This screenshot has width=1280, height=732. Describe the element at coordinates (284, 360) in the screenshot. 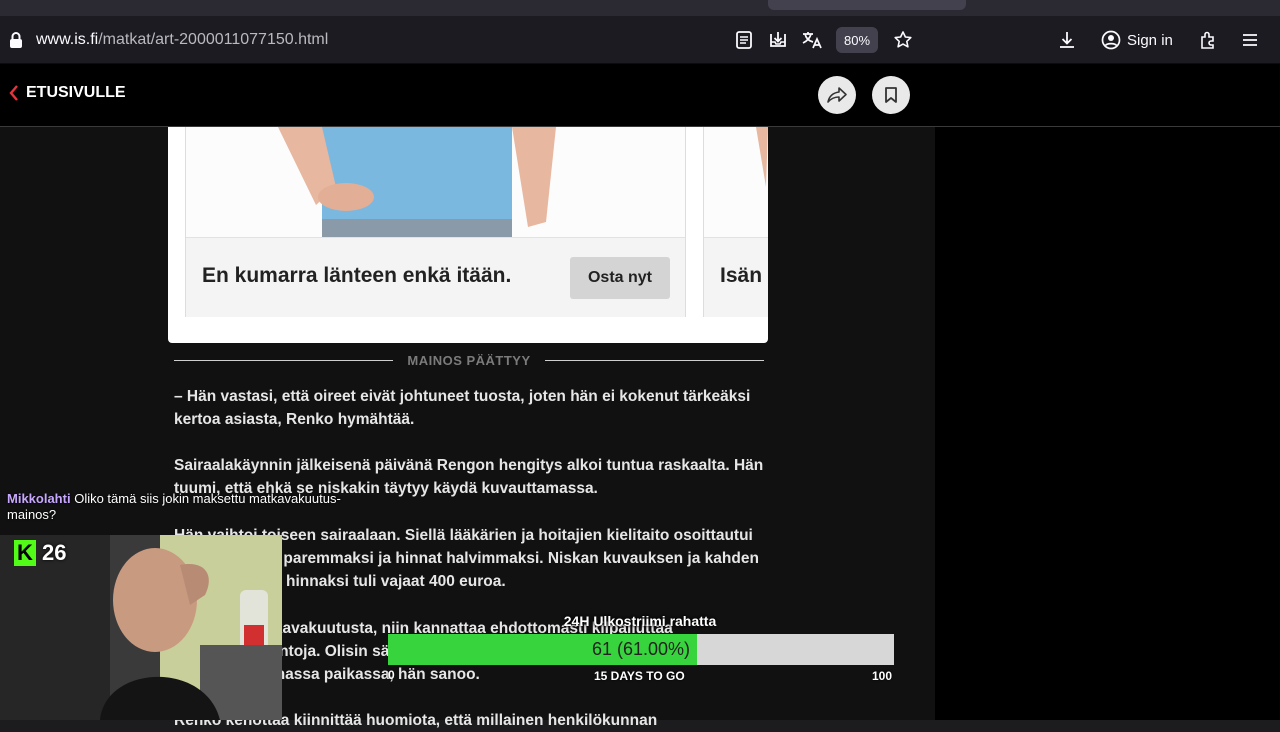

I see `divider-line-left` at that location.